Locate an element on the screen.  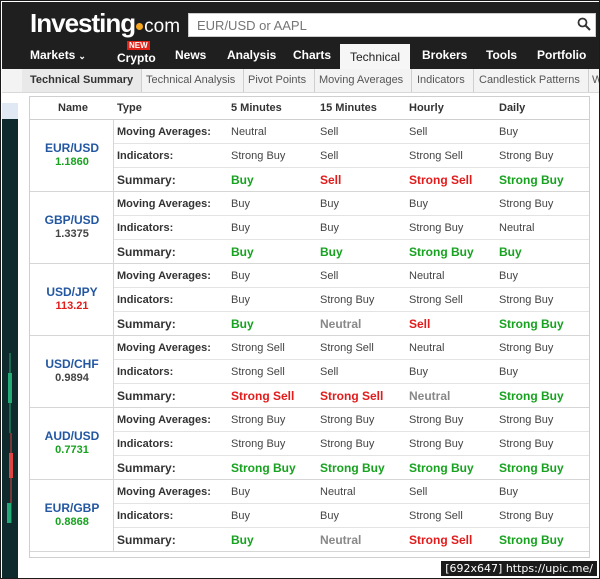
subnav-pivot-points: Pivot Points is located at coordinates (278, 80).